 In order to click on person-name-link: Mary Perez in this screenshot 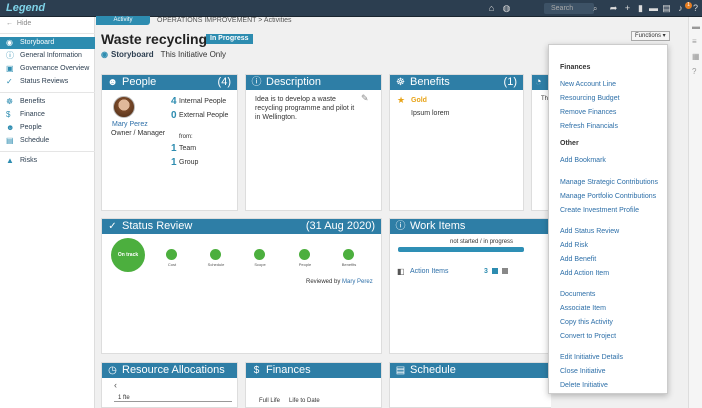, I will do `click(130, 124)`.